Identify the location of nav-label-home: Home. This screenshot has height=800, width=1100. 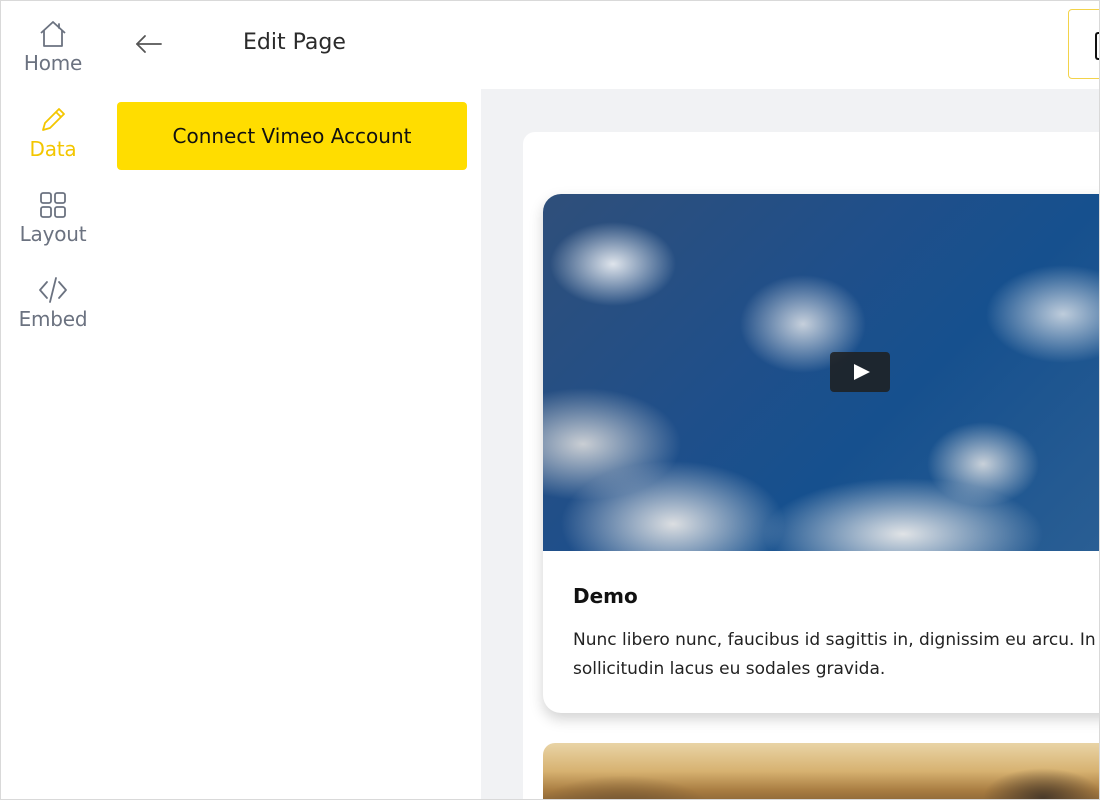
(53, 63).